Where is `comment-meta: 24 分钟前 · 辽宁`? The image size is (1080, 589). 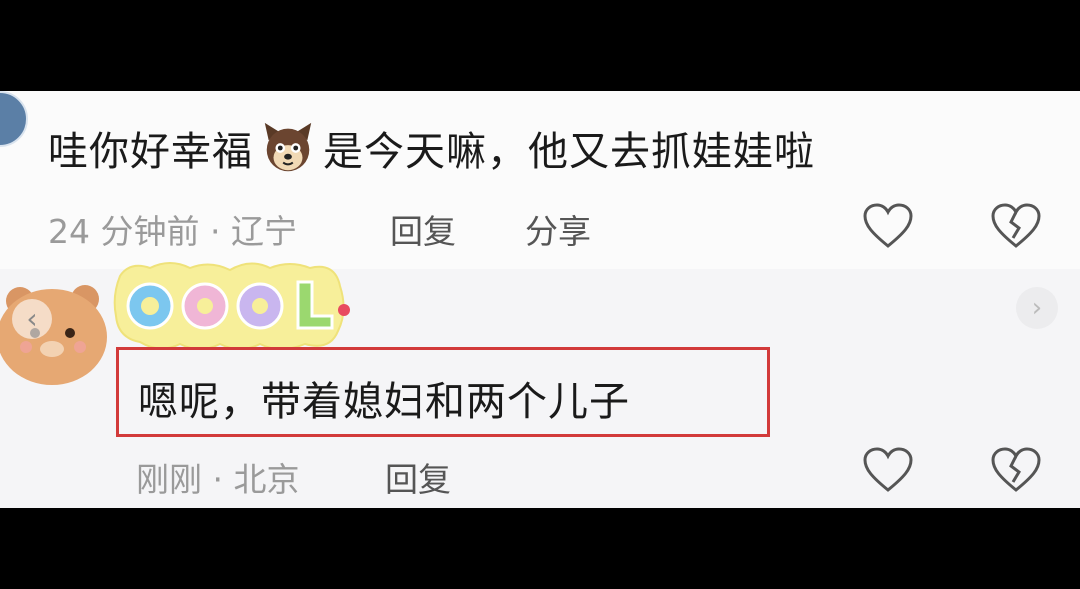
comment-meta: 24 分钟前 · 辽宁 is located at coordinates (172, 229).